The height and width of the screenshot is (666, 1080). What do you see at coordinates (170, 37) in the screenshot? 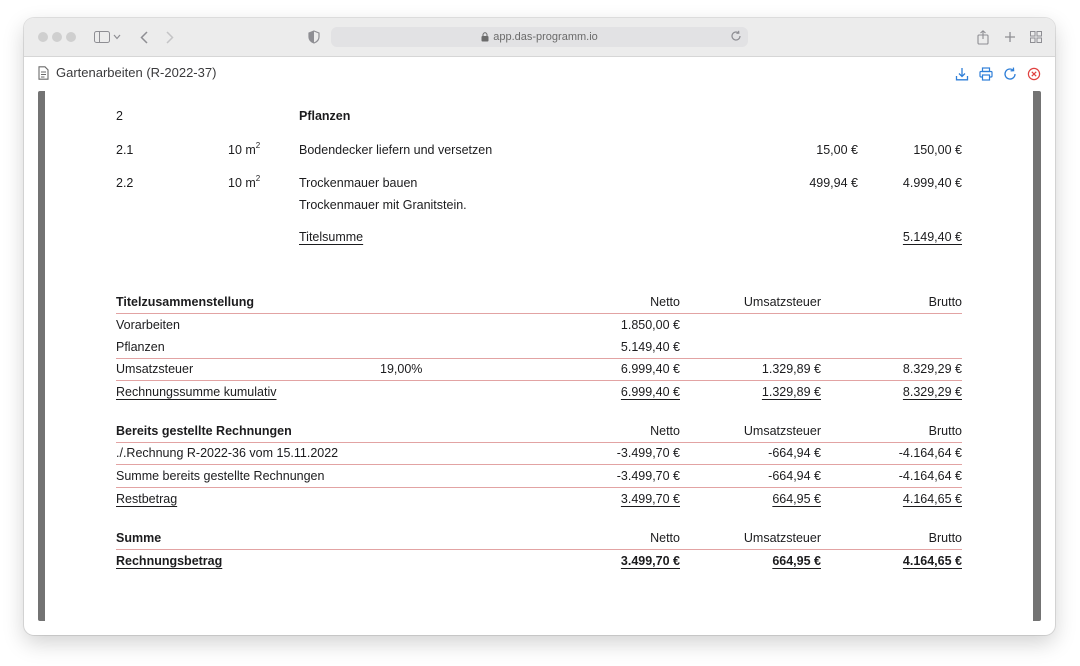
I see `forward-arrow-icon` at bounding box center [170, 37].